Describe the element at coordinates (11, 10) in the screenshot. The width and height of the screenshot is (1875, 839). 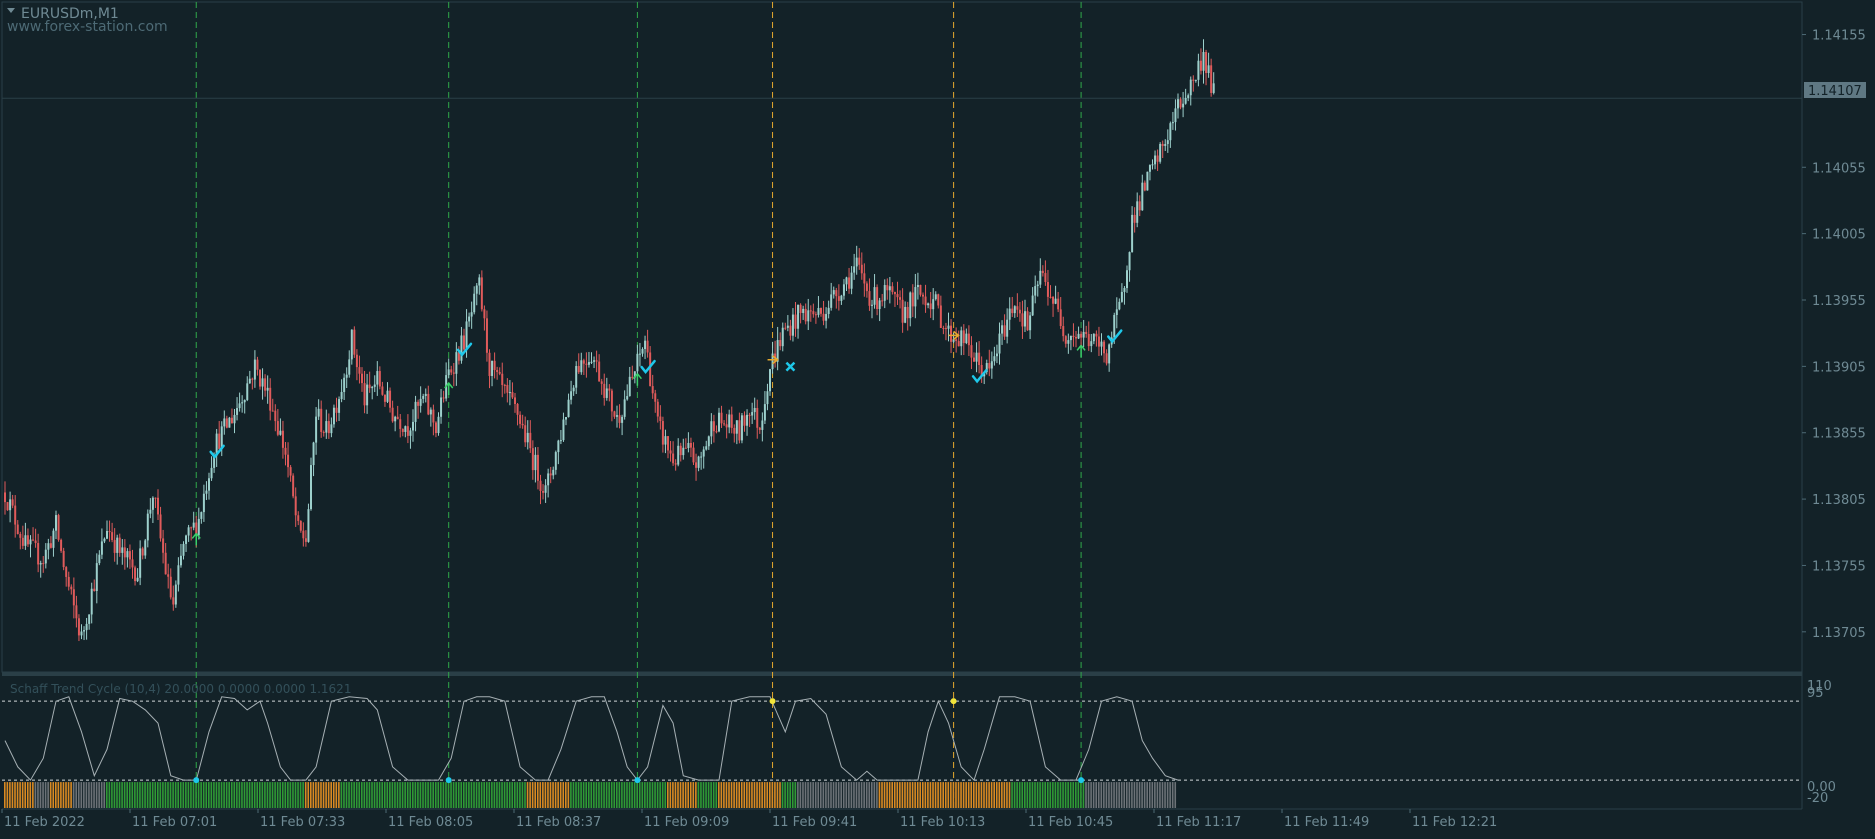
I see `chart-menu-triangle-icon` at that location.